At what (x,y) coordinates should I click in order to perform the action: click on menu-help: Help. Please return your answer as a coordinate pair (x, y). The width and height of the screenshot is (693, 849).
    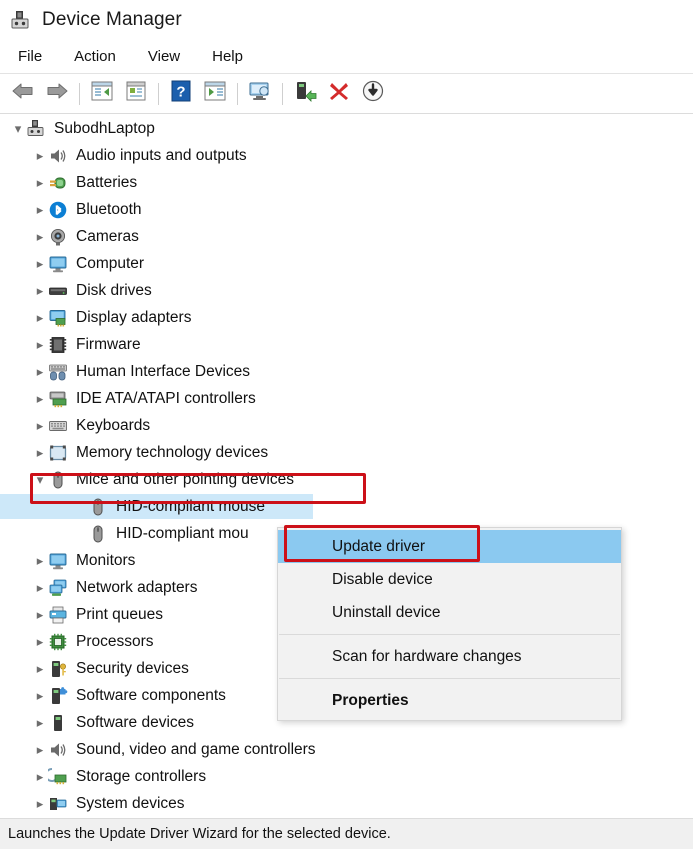
    Looking at the image, I should click on (227, 56).